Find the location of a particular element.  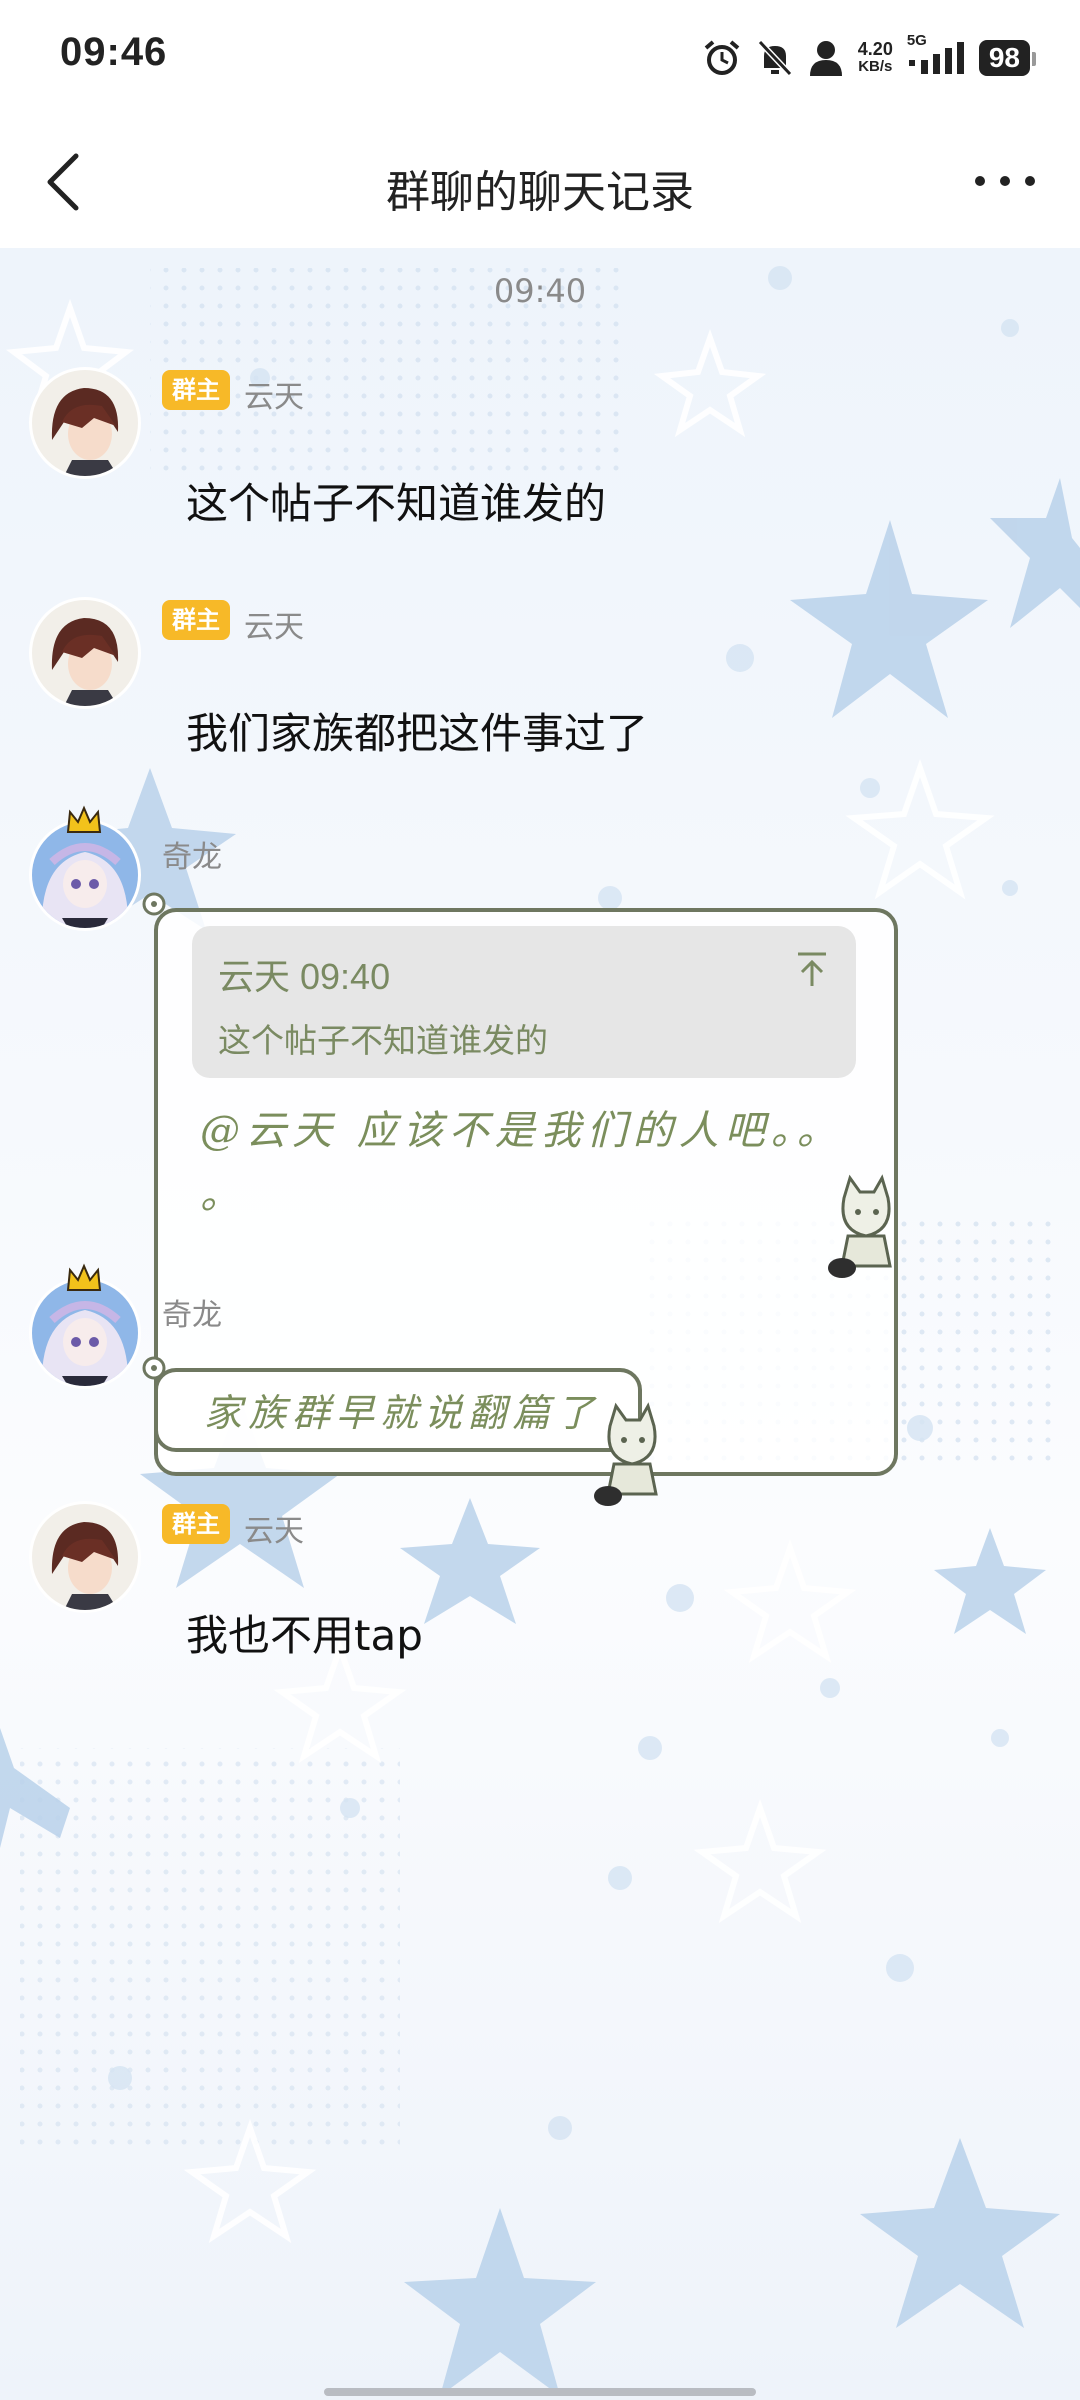

alarm-icon is located at coordinates (722, 57).